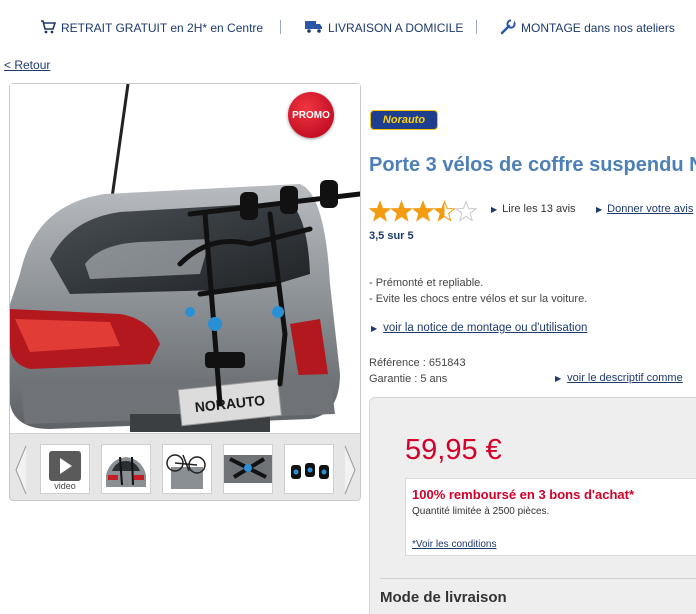 The height and width of the screenshot is (614, 696). I want to click on service-livraison-label: LIVRAISON A DOMICILE, so click(396, 28).